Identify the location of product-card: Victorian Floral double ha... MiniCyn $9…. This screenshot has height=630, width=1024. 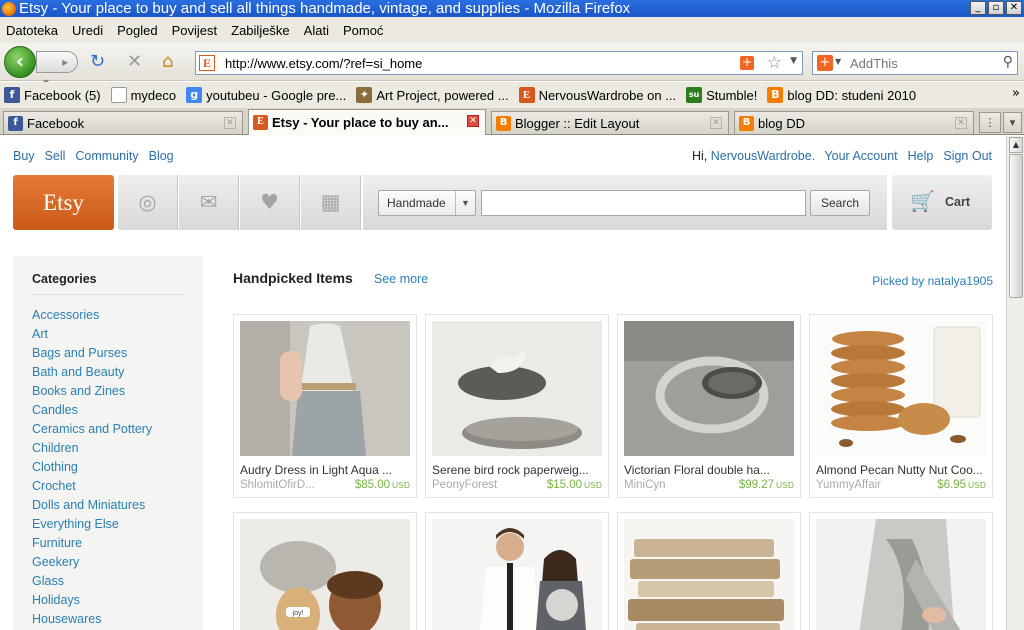
(709, 406).